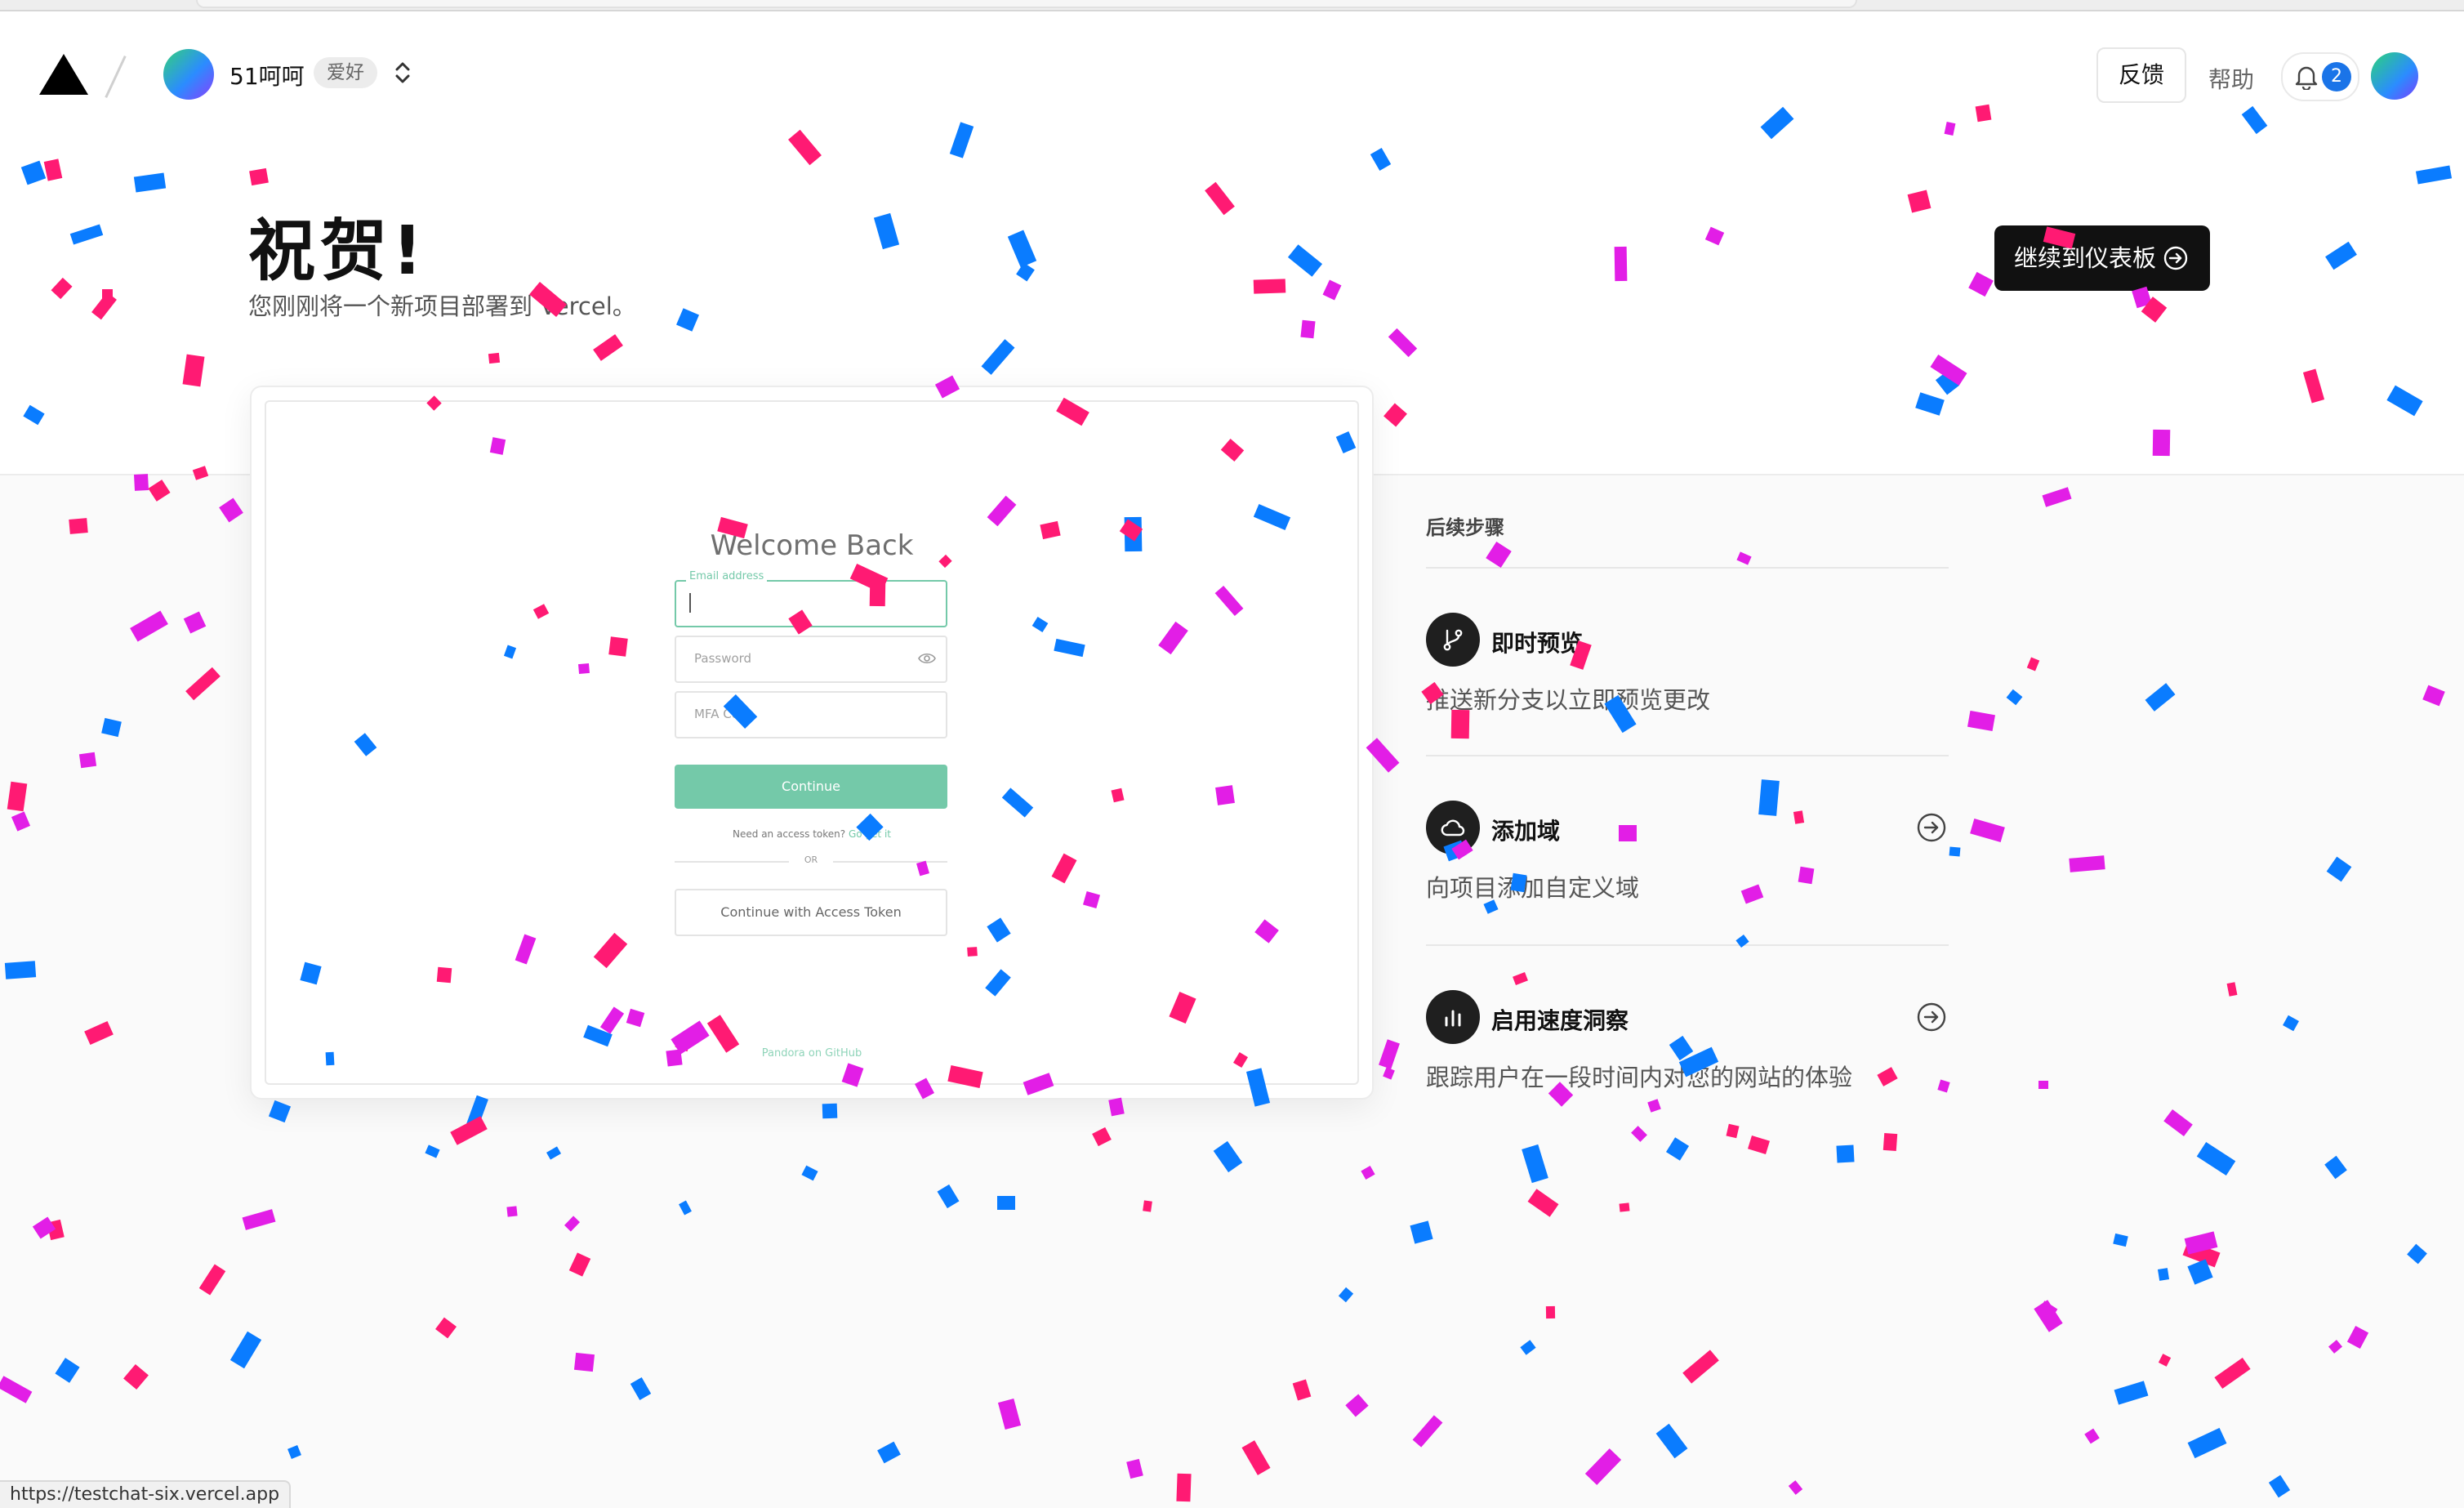 The width and height of the screenshot is (2464, 1508). Describe the element at coordinates (723, 658) in the screenshot. I see `password-placeholder: Password` at that location.